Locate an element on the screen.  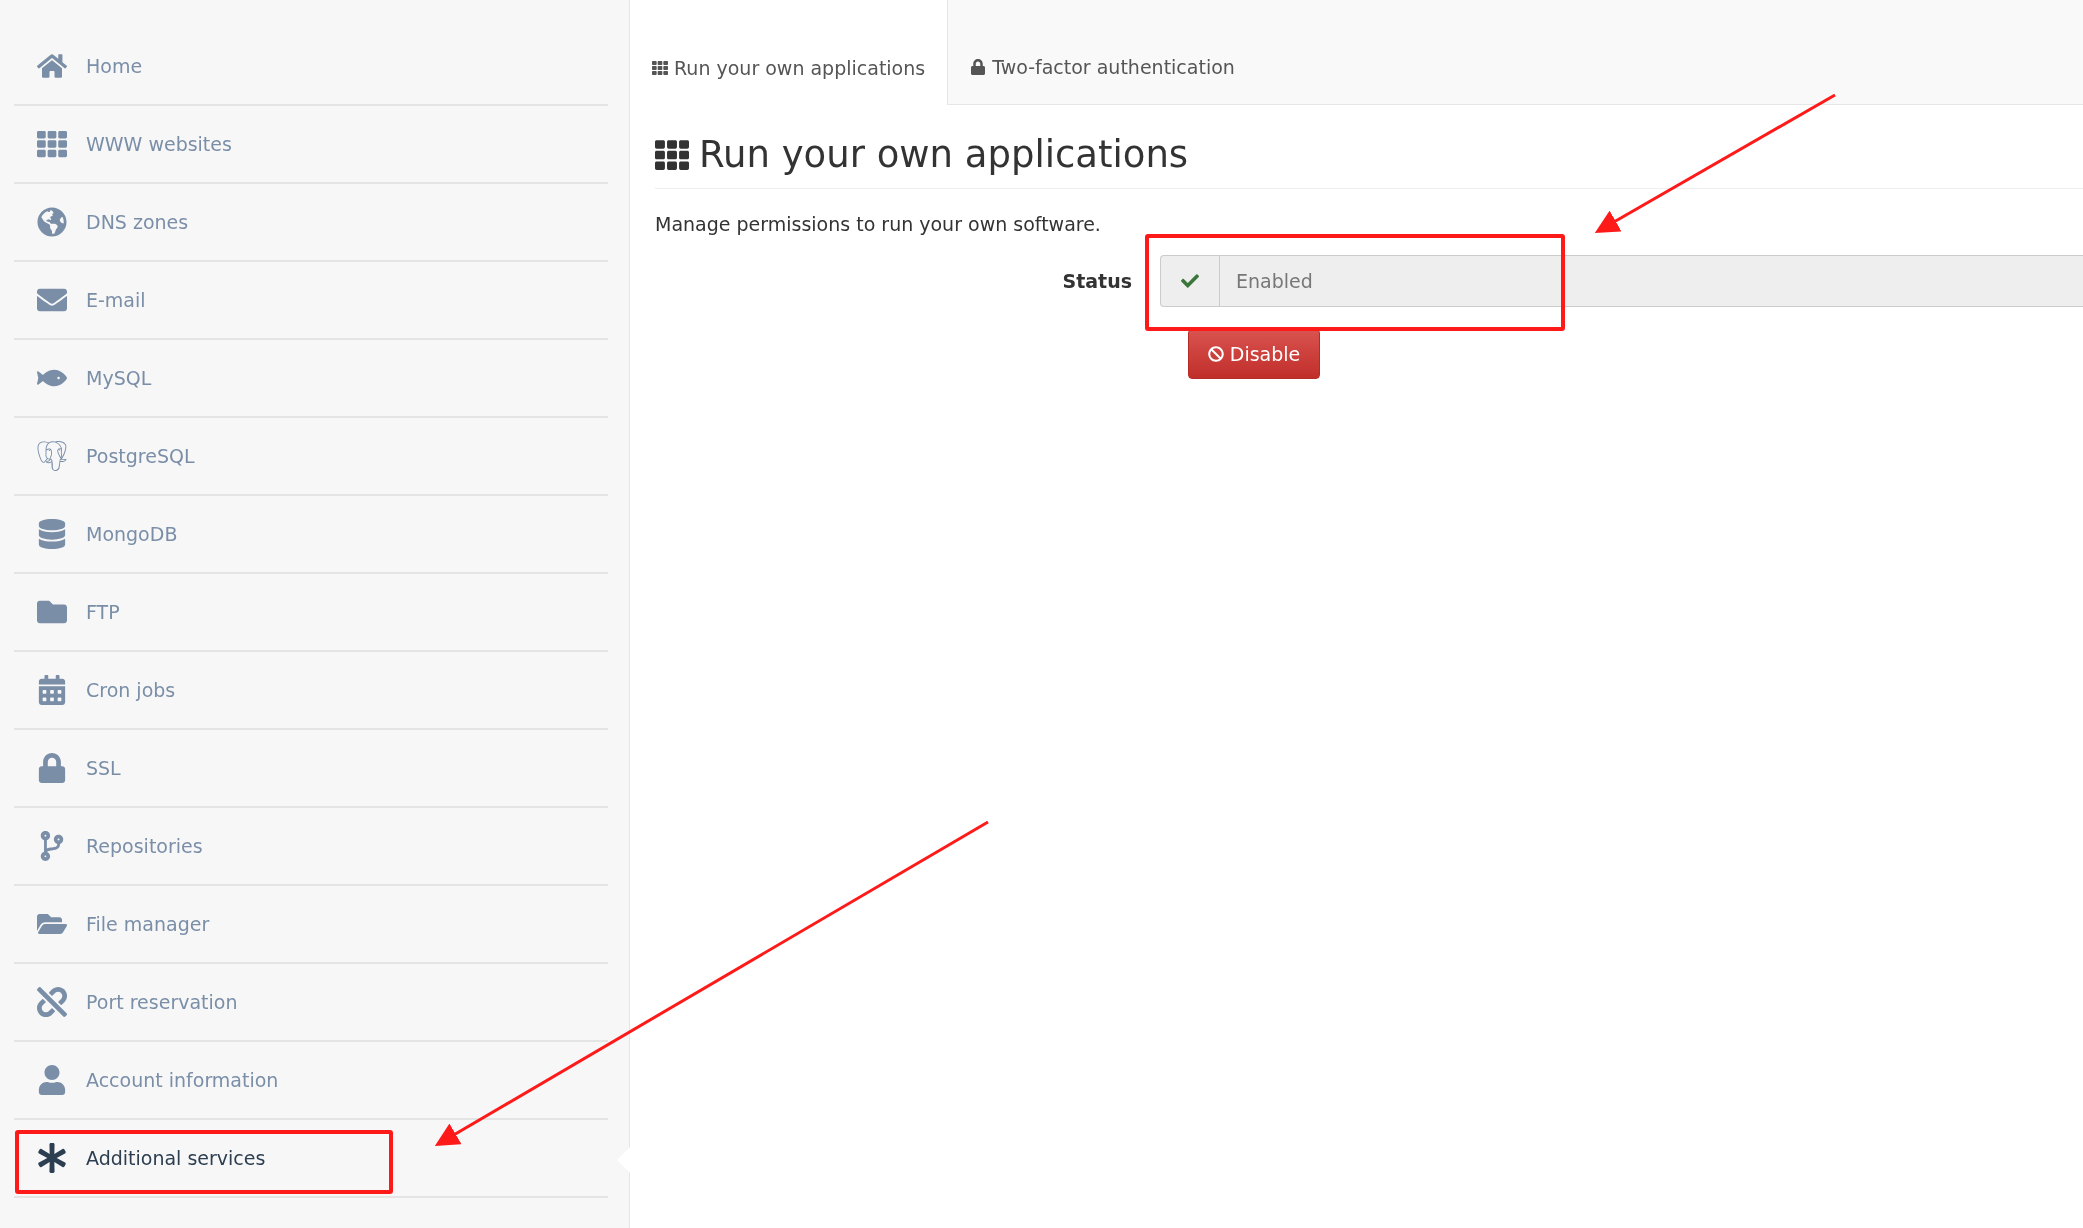
sidebar-item: Port reservation is located at coordinates (311, 1003).